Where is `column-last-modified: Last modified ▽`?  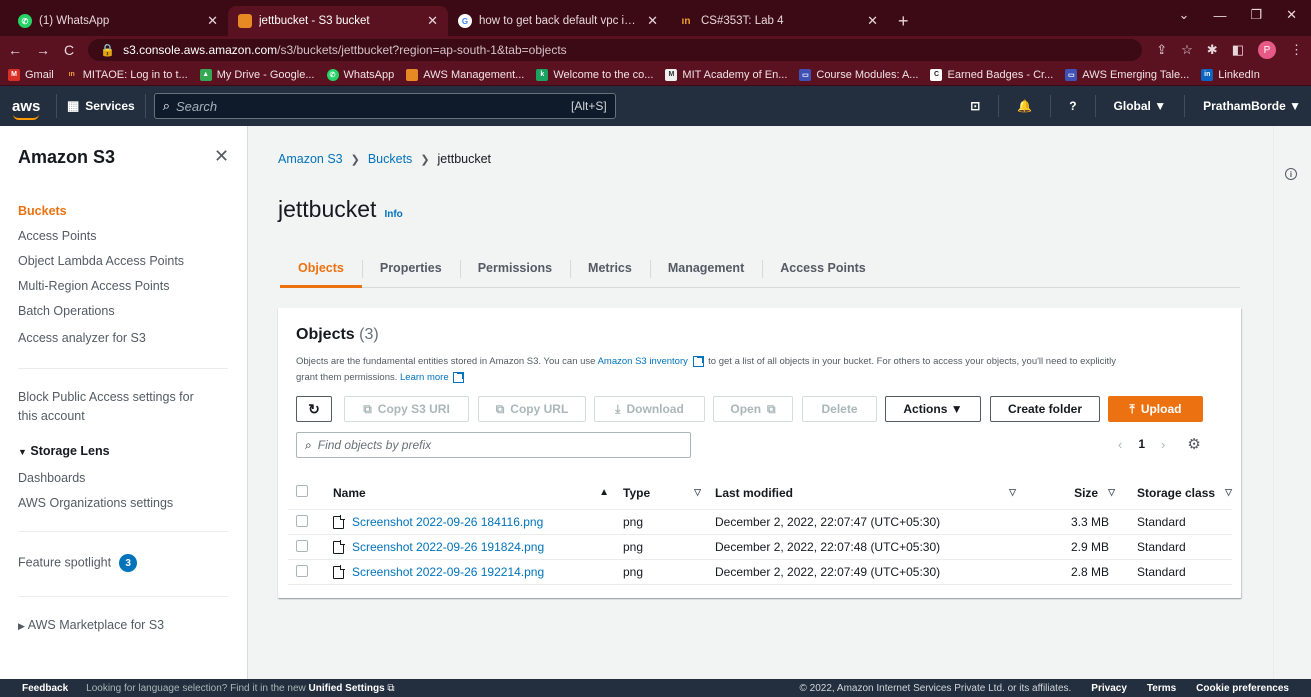
column-last-modified: Last modified ▽ is located at coordinates (872, 493).